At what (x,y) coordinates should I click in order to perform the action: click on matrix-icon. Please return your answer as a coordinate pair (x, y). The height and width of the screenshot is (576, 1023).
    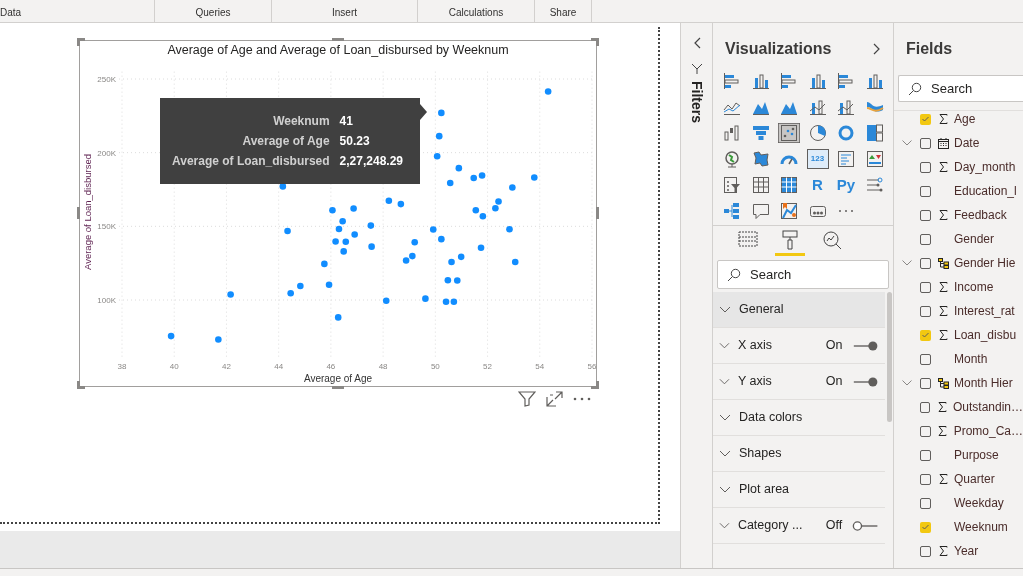
    Looking at the image, I should click on (789, 185).